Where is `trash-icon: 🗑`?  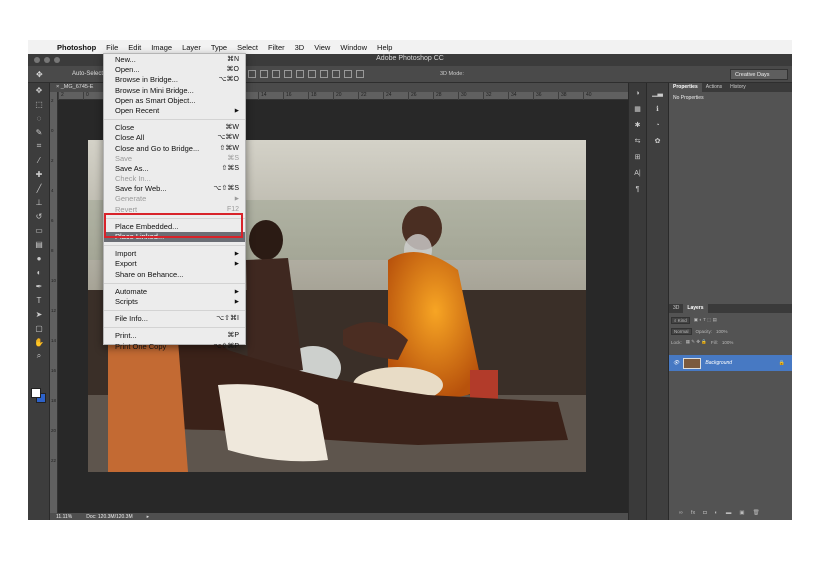 trash-icon: 🗑 is located at coordinates (756, 514).